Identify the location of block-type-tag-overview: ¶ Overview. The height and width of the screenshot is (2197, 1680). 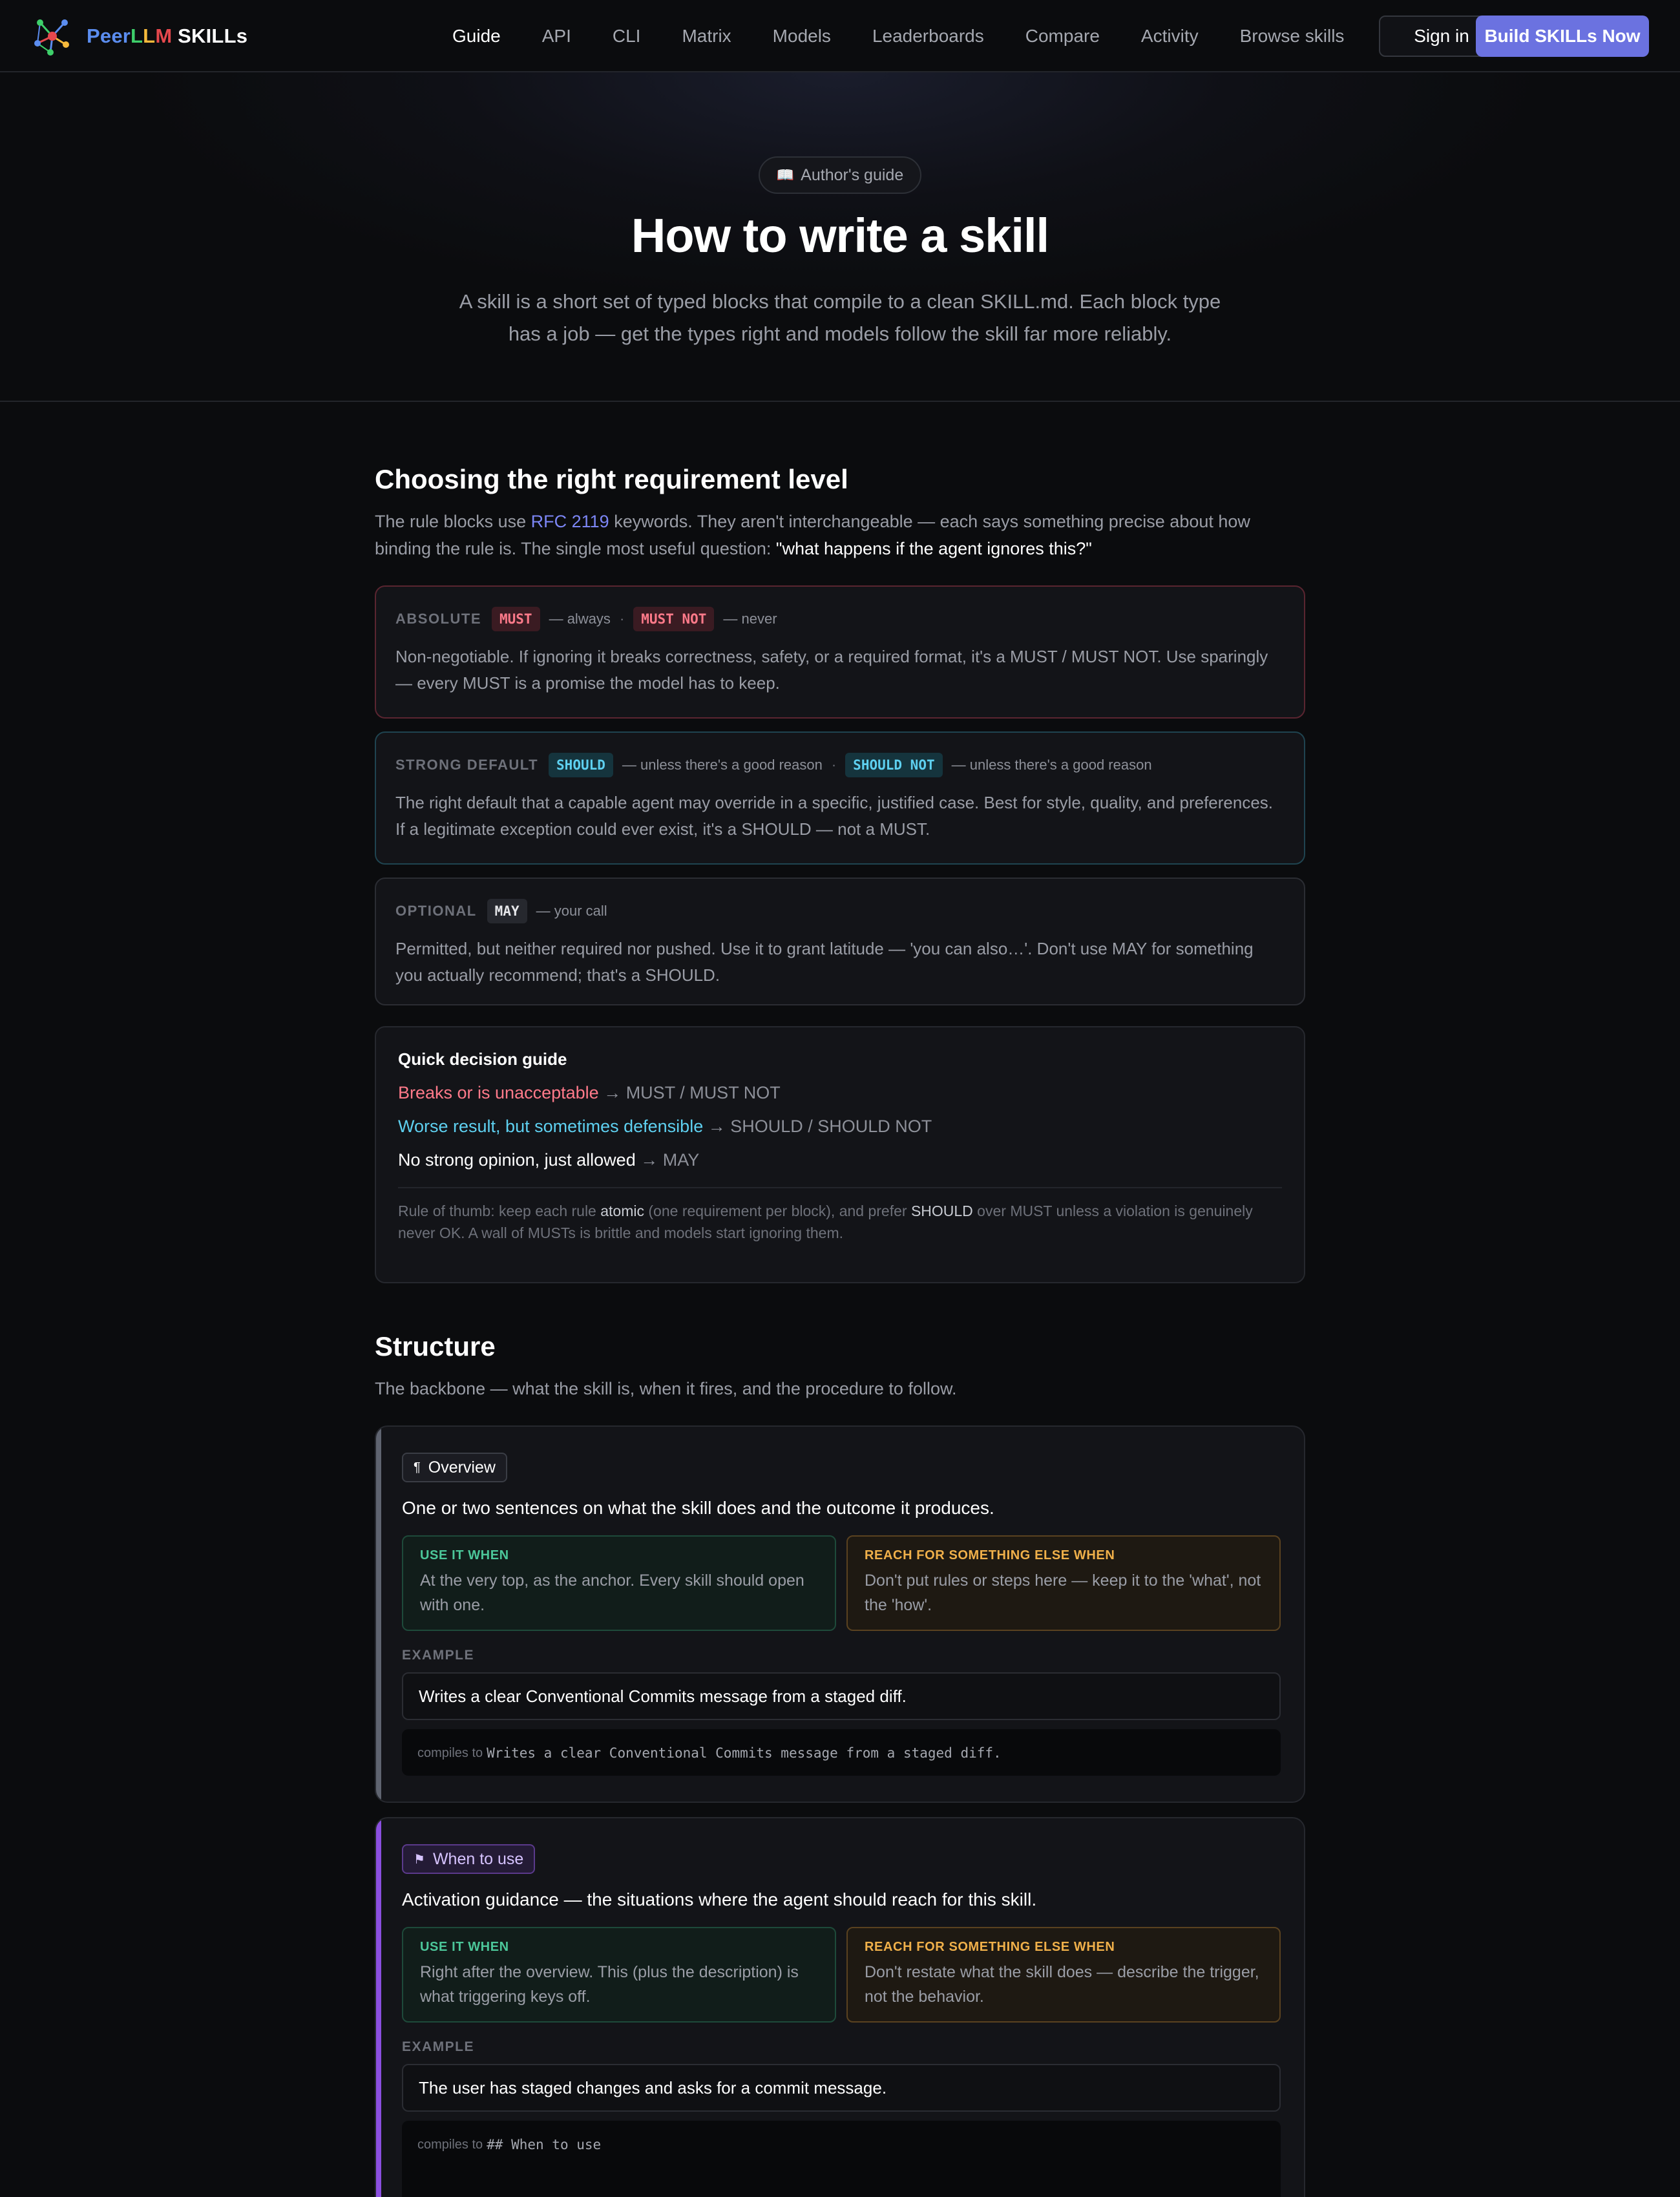
(454, 1467).